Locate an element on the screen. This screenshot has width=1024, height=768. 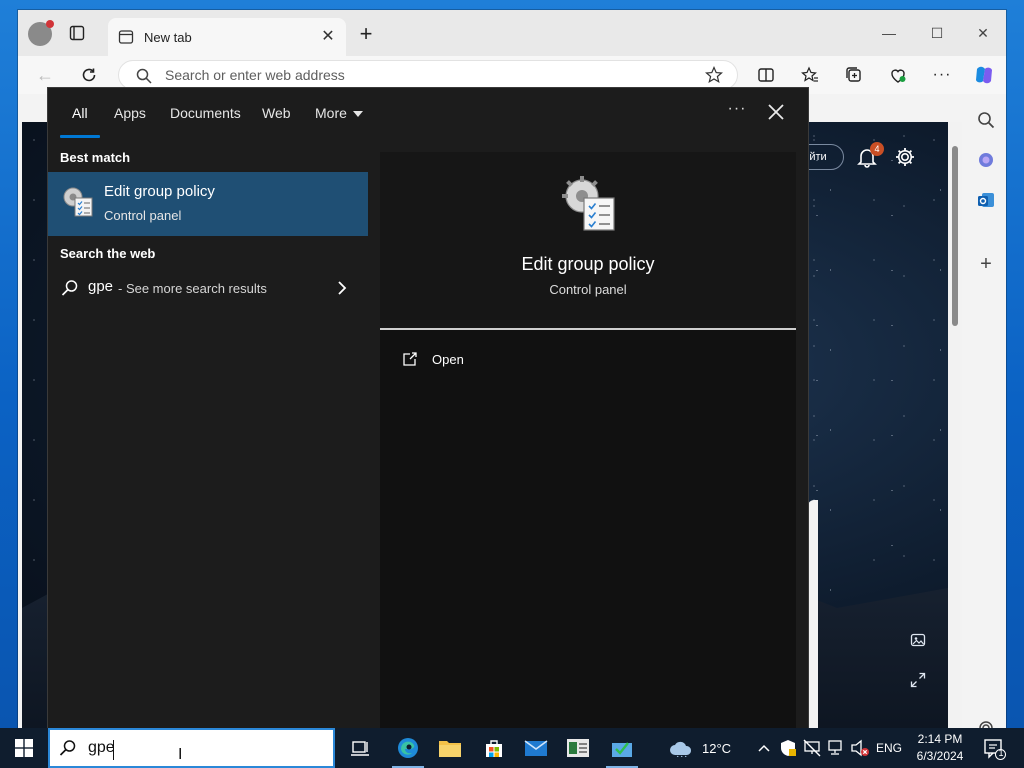
detail-title: Edit group policy is located at coordinates (588, 264).